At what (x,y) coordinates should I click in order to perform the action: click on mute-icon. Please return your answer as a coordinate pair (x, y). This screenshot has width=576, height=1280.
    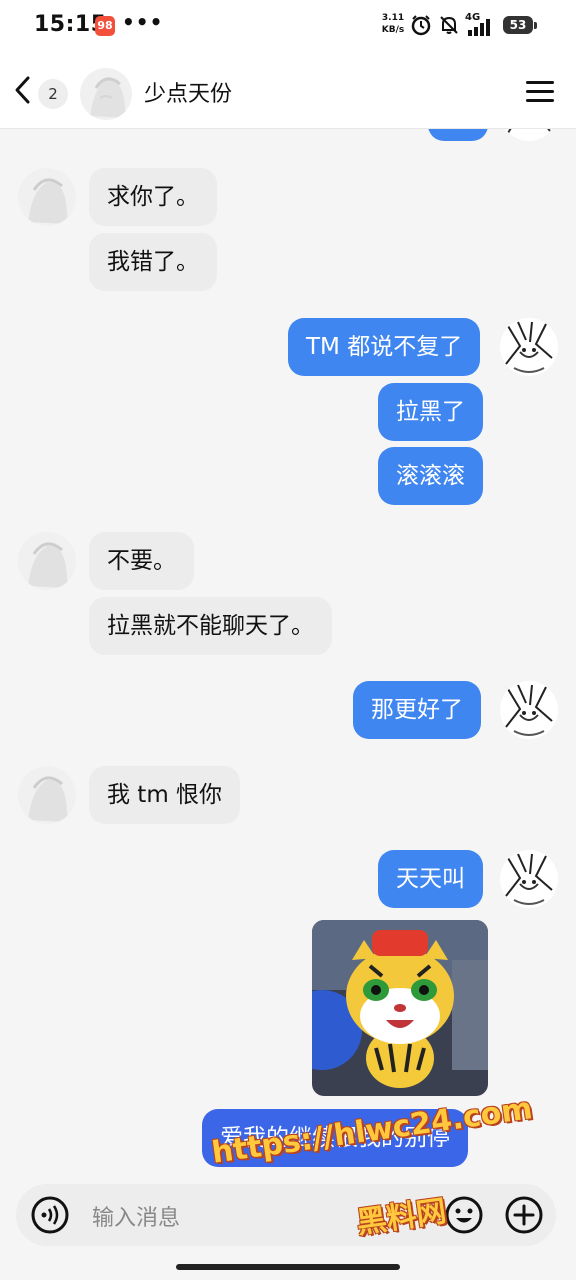
    Looking at the image, I should click on (449, 25).